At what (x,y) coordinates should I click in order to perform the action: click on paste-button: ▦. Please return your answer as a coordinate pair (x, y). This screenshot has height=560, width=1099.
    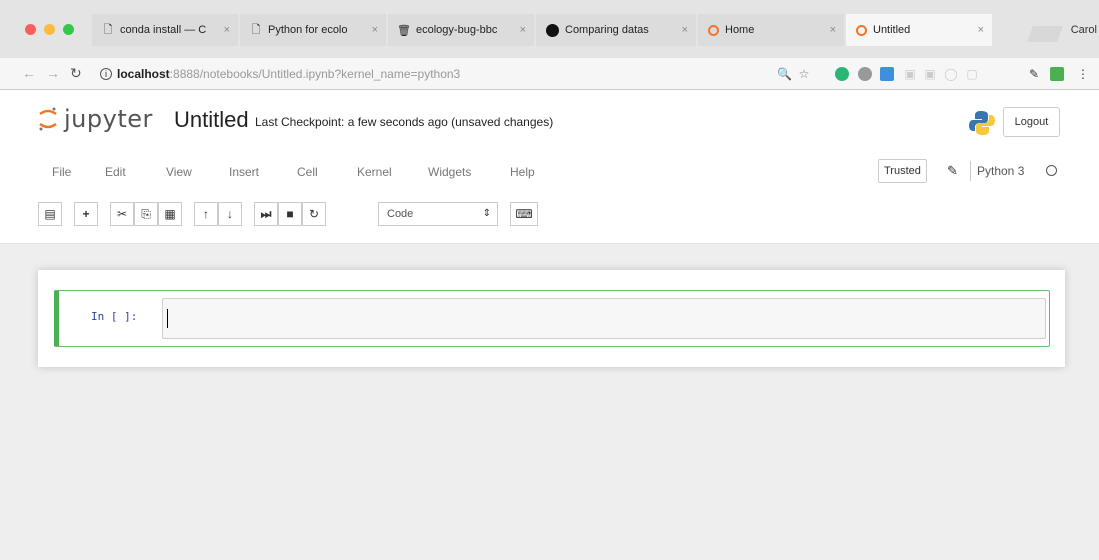
    Looking at the image, I should click on (170, 214).